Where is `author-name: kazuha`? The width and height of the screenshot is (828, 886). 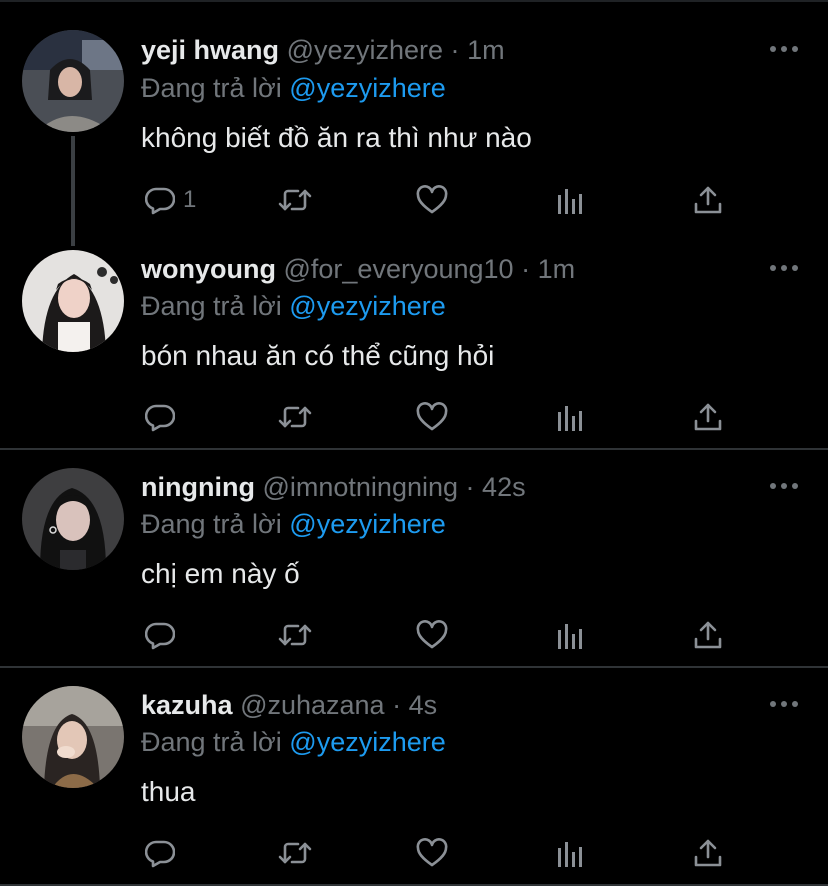
author-name: kazuha is located at coordinates (187, 705).